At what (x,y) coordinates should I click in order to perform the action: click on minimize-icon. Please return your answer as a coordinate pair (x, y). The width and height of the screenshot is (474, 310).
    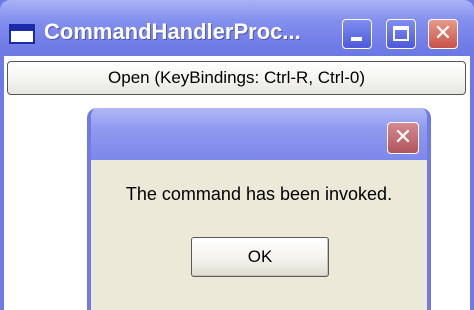
    Looking at the image, I should click on (356, 39).